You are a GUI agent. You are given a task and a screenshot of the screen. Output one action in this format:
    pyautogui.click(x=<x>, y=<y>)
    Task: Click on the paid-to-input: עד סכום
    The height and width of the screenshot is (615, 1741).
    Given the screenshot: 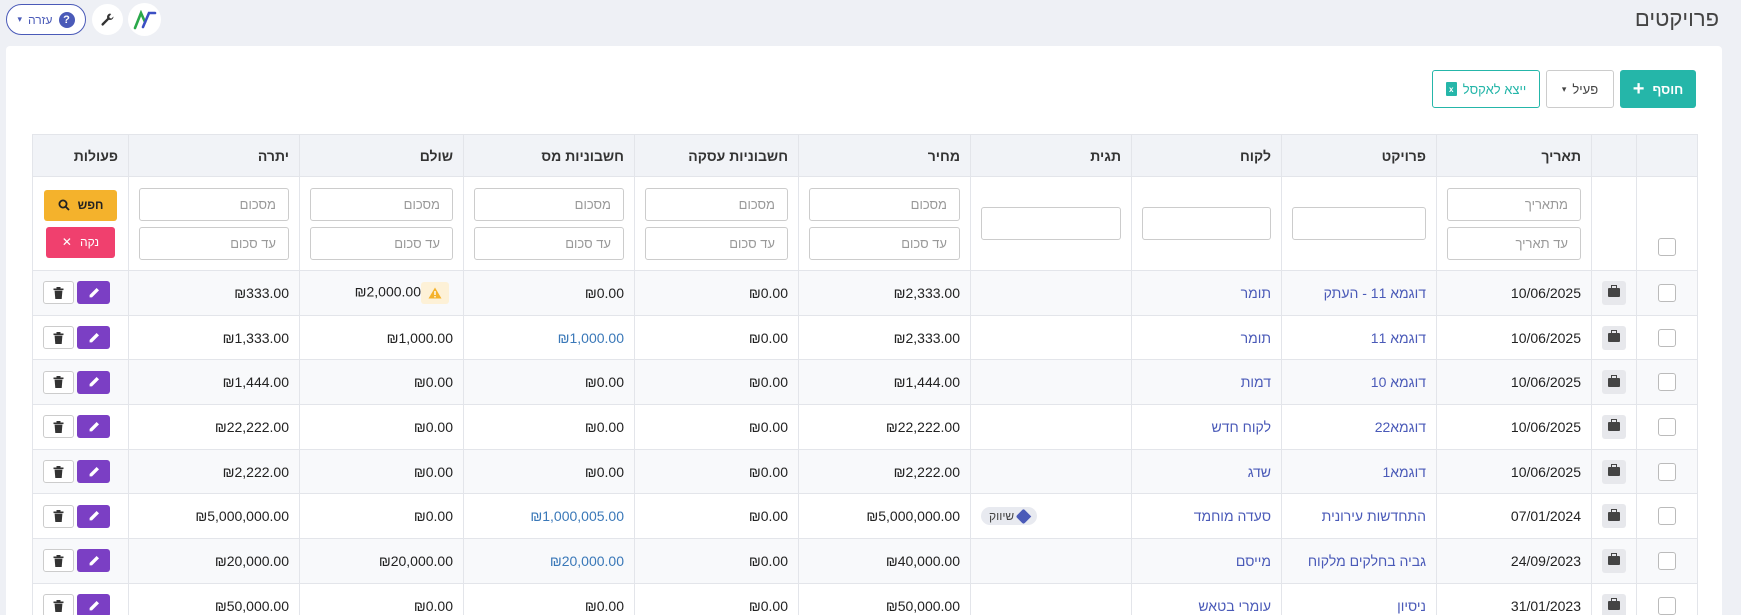 What is the action you would take?
    pyautogui.click(x=381, y=243)
    